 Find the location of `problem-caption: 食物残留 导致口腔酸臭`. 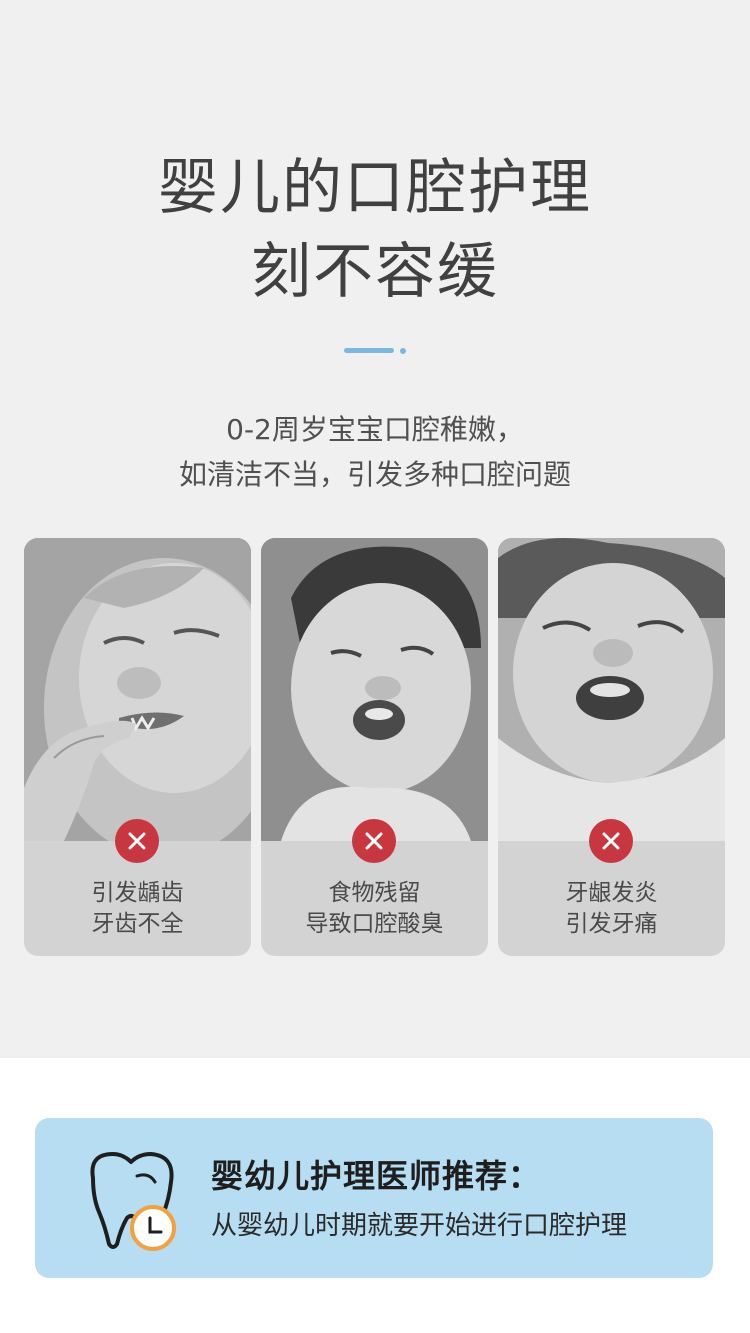

problem-caption: 食物残留 导致口腔酸臭 is located at coordinates (374, 909).